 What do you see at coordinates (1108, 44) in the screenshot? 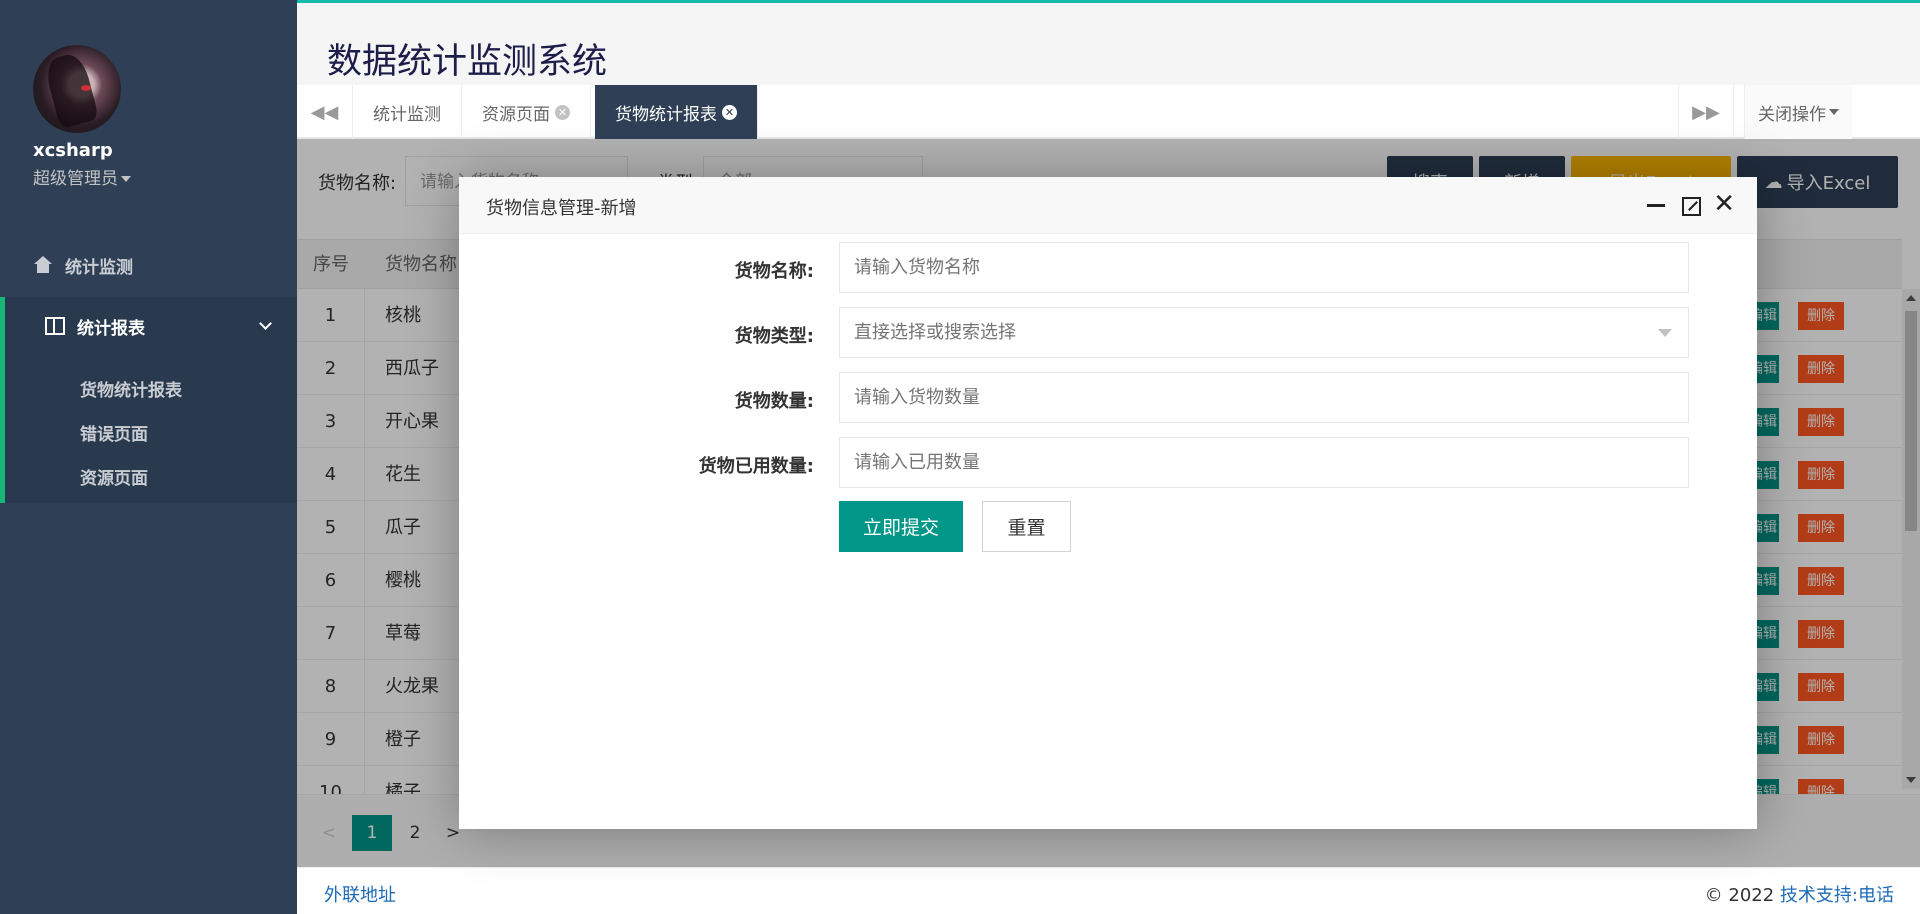
I see `header: 数据统计监测系统` at bounding box center [1108, 44].